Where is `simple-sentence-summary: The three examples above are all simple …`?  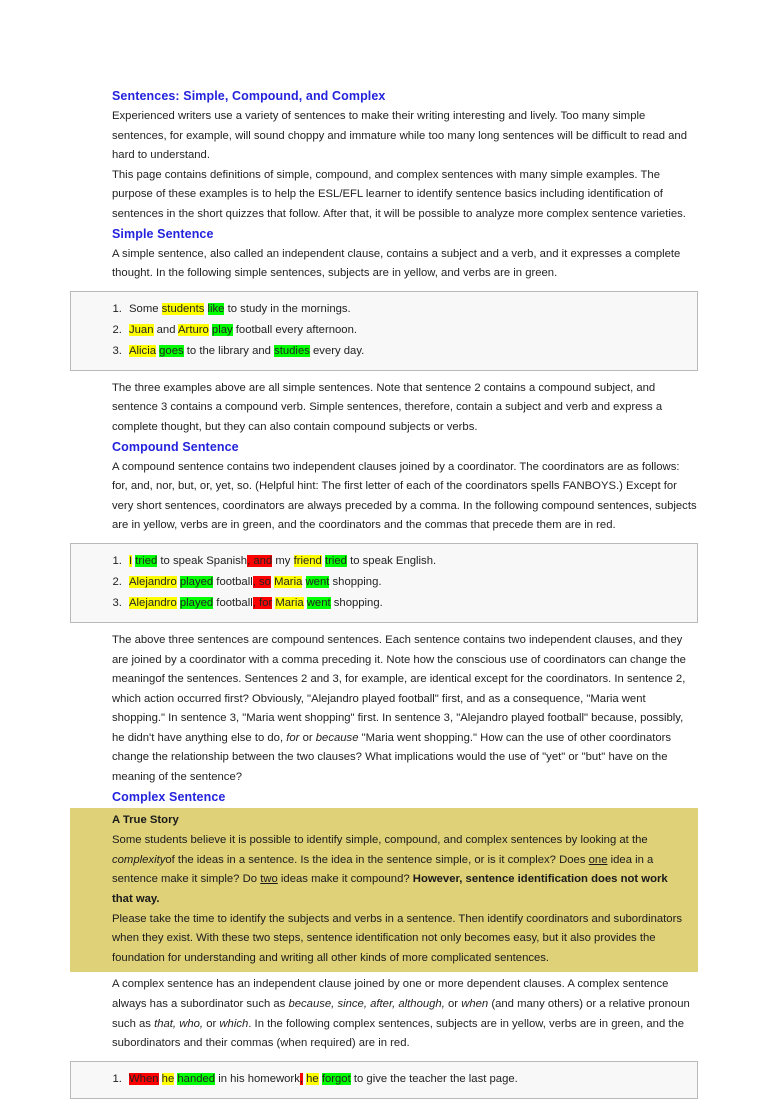
simple-sentence-summary: The three examples above are all simple … is located at coordinates (387, 407).